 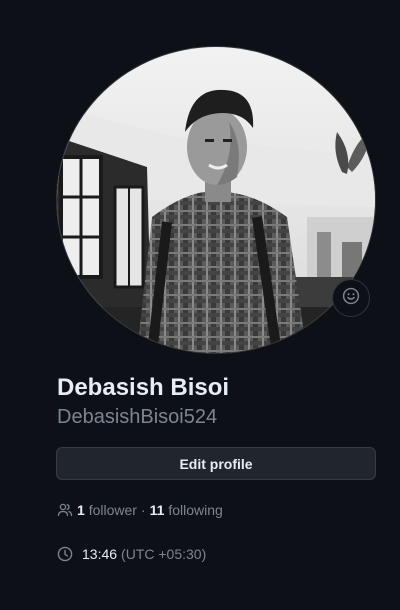 I want to click on local-time-row: 13:46 (UTC +05:30), so click(x=131, y=554).